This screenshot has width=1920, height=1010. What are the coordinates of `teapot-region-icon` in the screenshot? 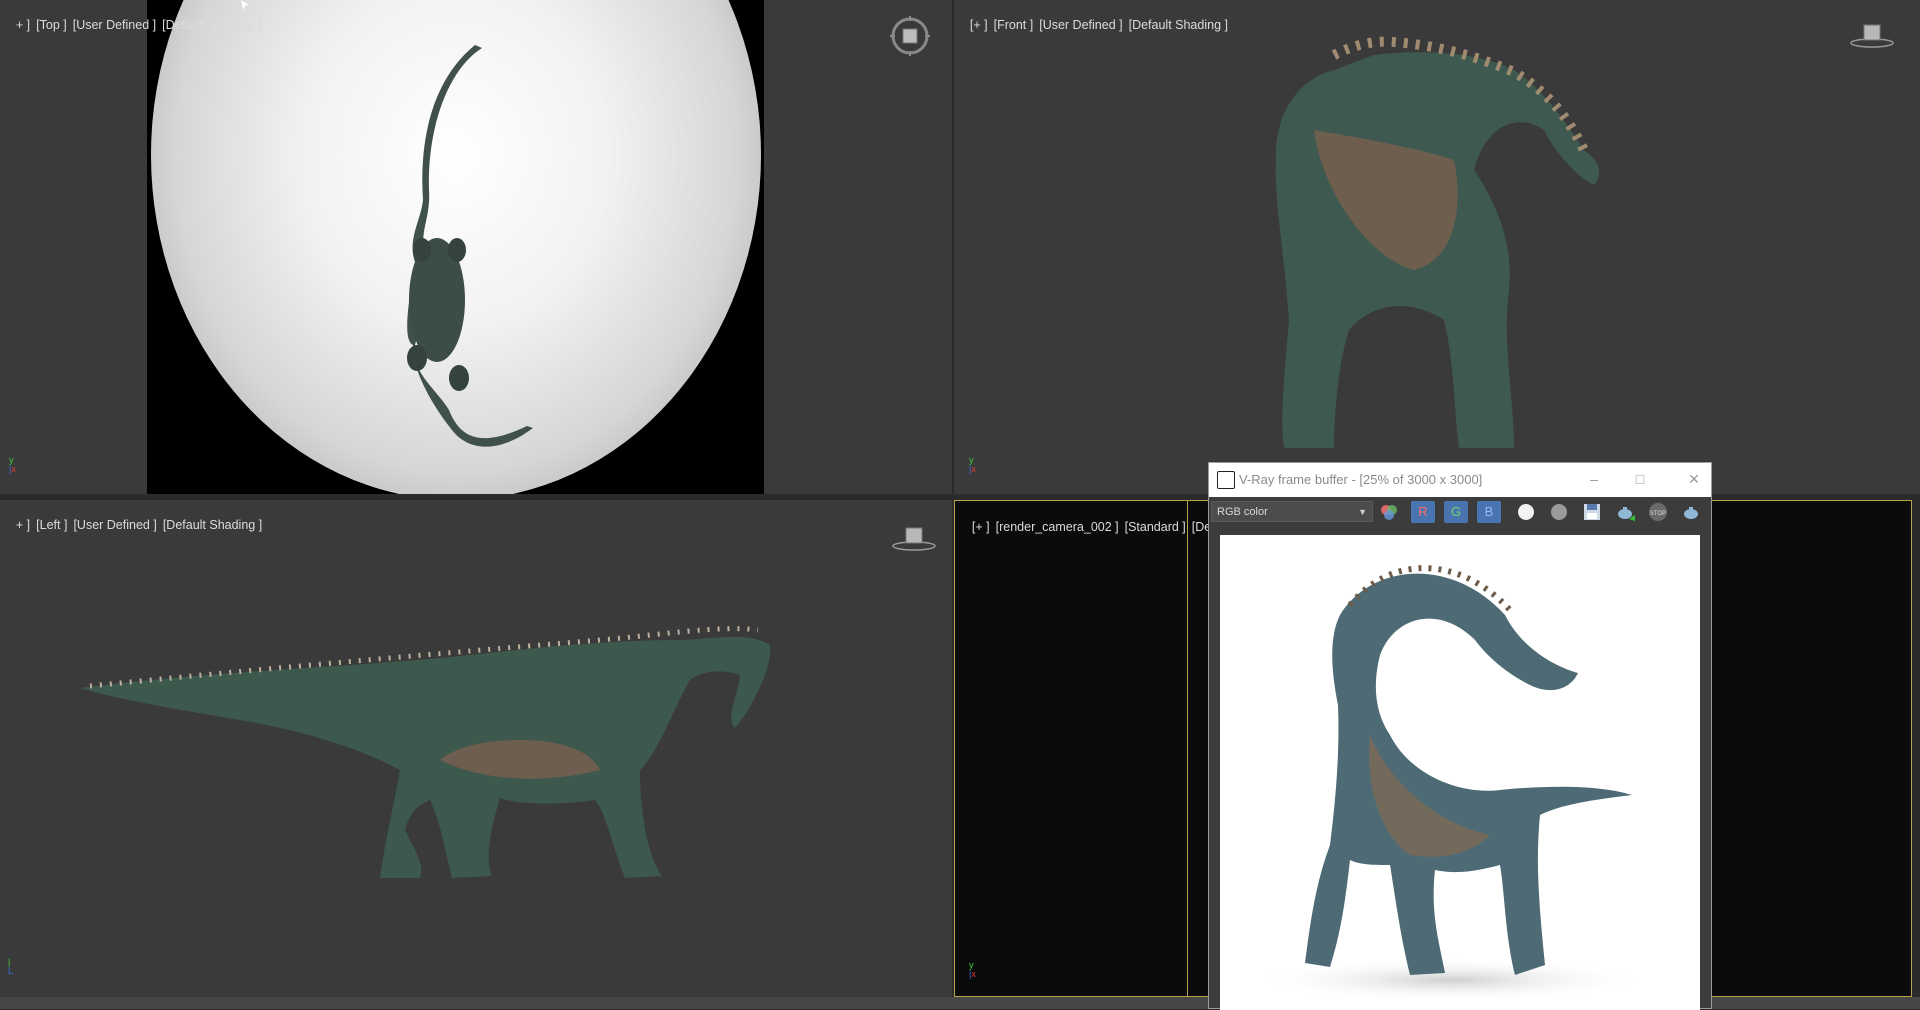 It's located at (1691, 512).